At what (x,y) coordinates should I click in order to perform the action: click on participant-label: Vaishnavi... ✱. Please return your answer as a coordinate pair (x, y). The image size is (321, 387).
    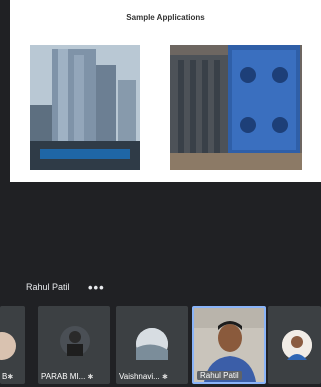
    Looking at the image, I should click on (143, 376).